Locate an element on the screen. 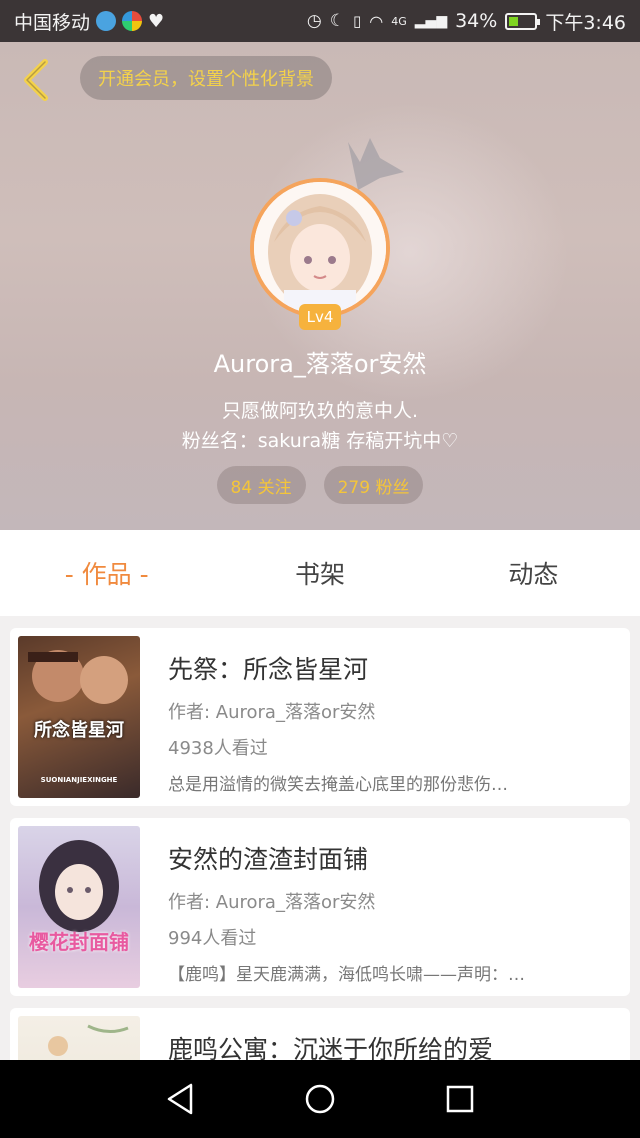 The image size is (640, 1138). signal-icon: ▂▄▆ is located at coordinates (431, 21).